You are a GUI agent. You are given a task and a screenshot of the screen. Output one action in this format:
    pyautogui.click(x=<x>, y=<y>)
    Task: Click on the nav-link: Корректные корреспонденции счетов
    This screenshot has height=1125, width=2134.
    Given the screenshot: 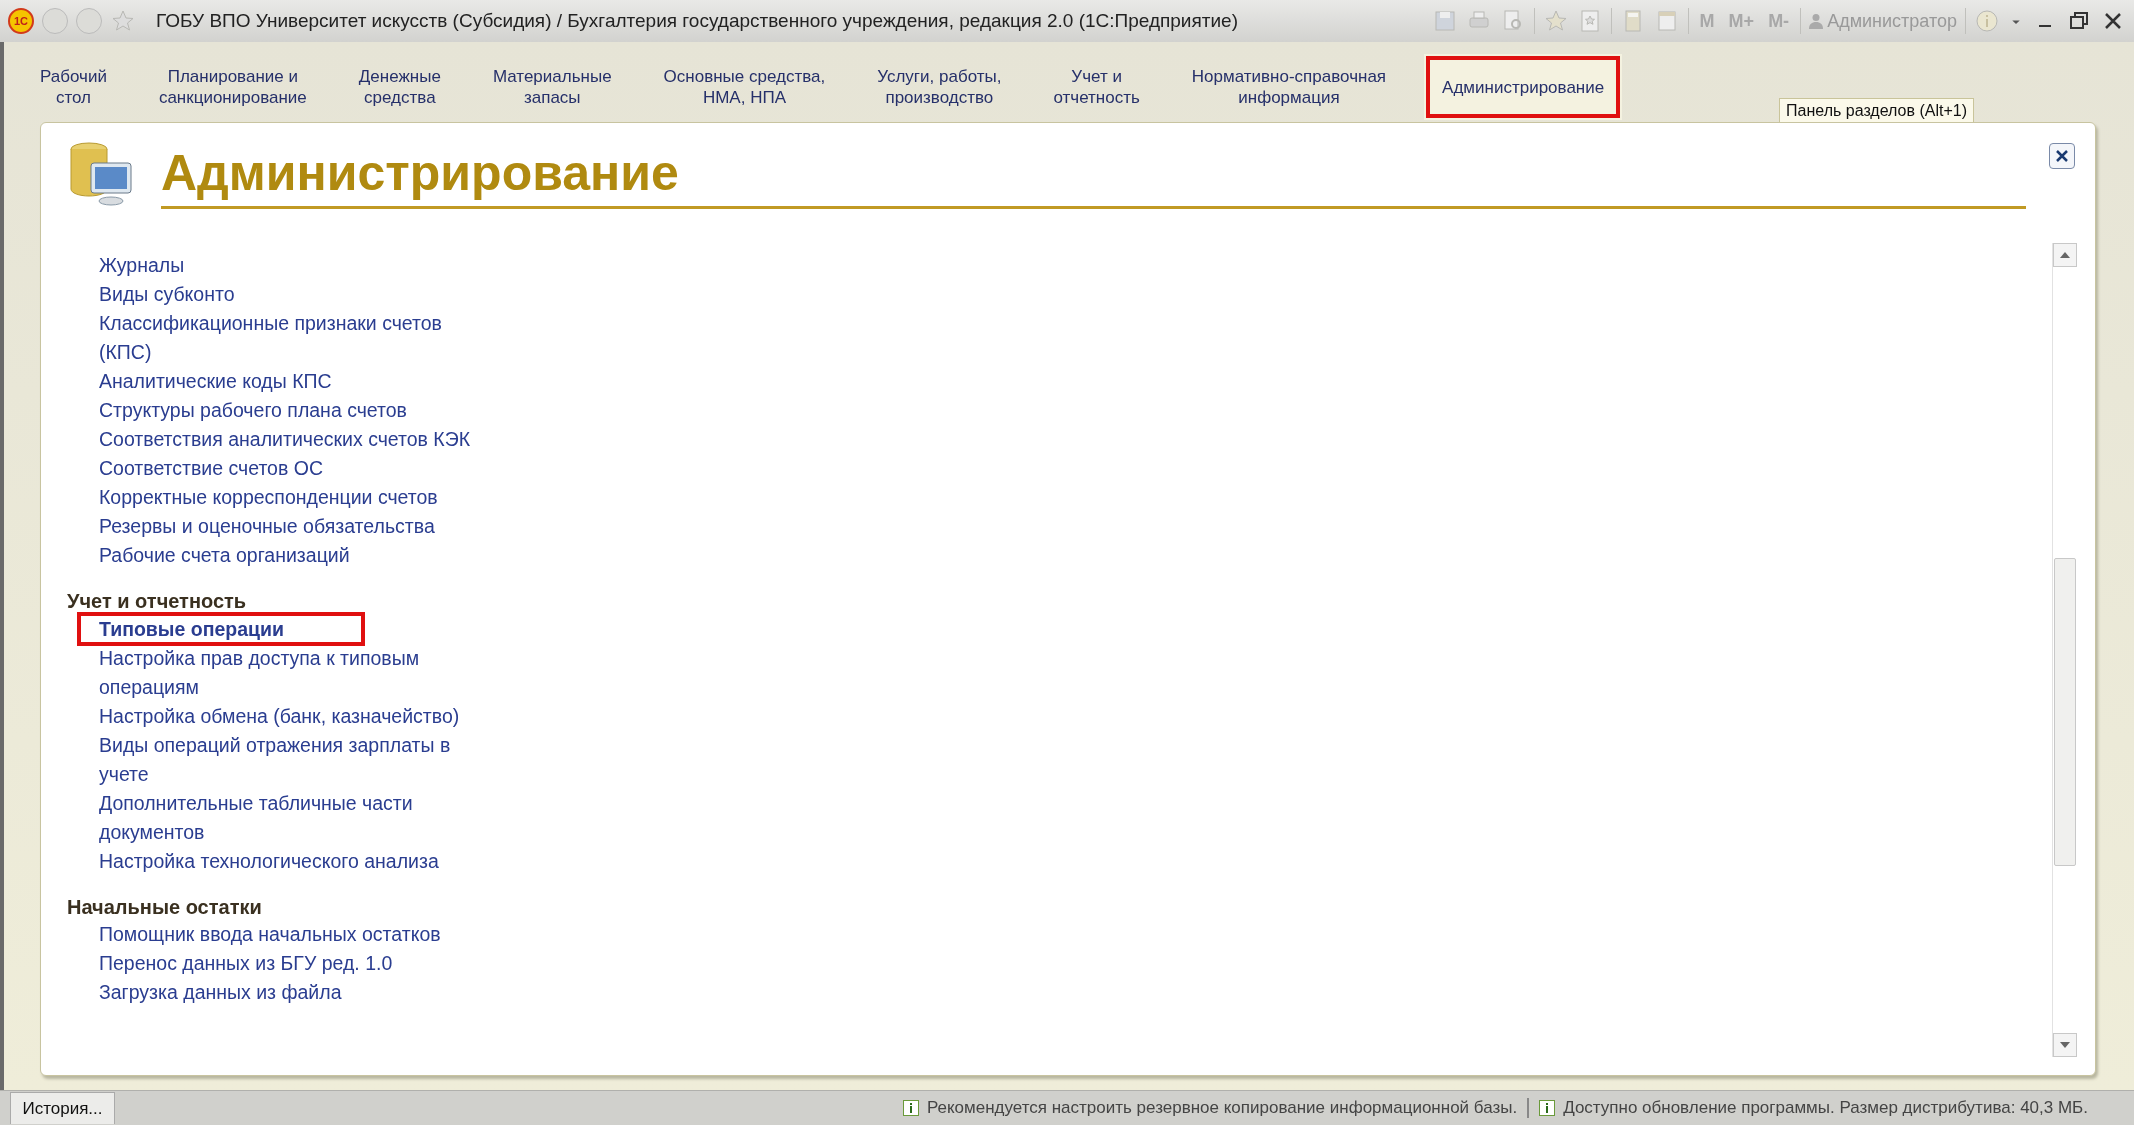 What is the action you would take?
    pyautogui.click(x=299, y=497)
    